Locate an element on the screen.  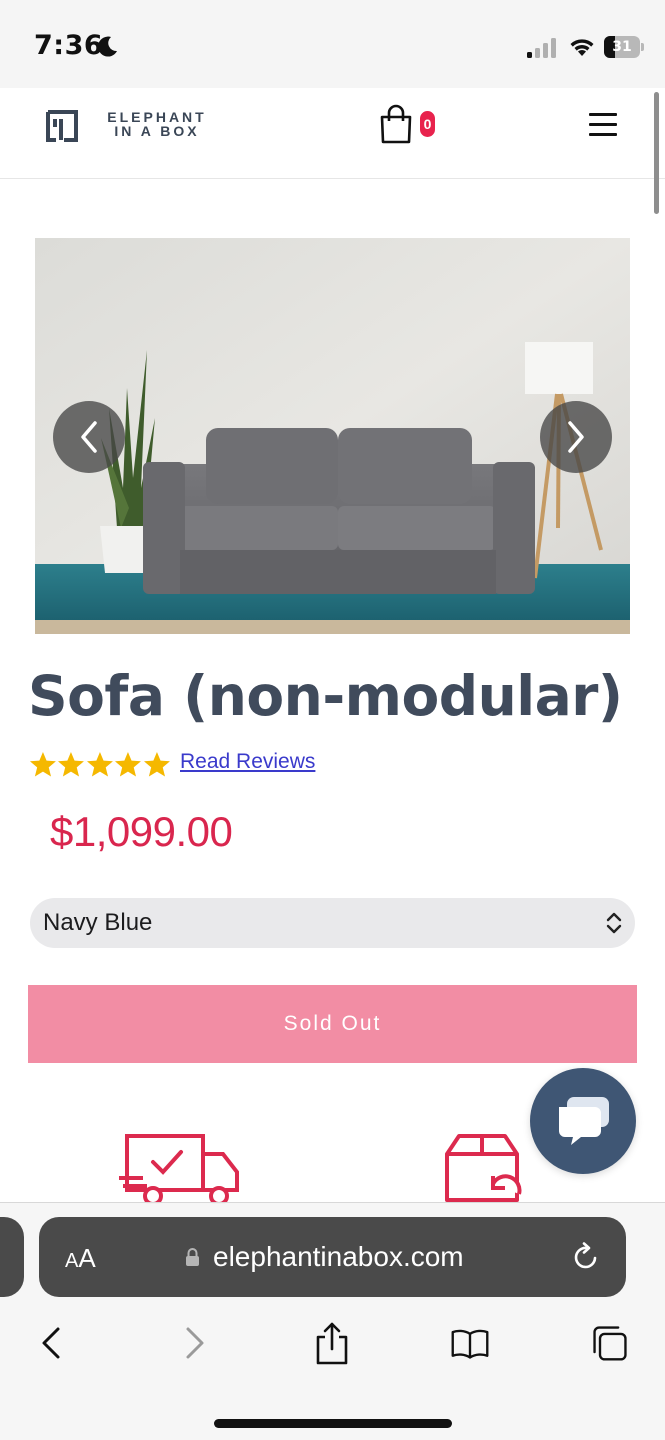
back-icon is located at coordinates (52, 1343).